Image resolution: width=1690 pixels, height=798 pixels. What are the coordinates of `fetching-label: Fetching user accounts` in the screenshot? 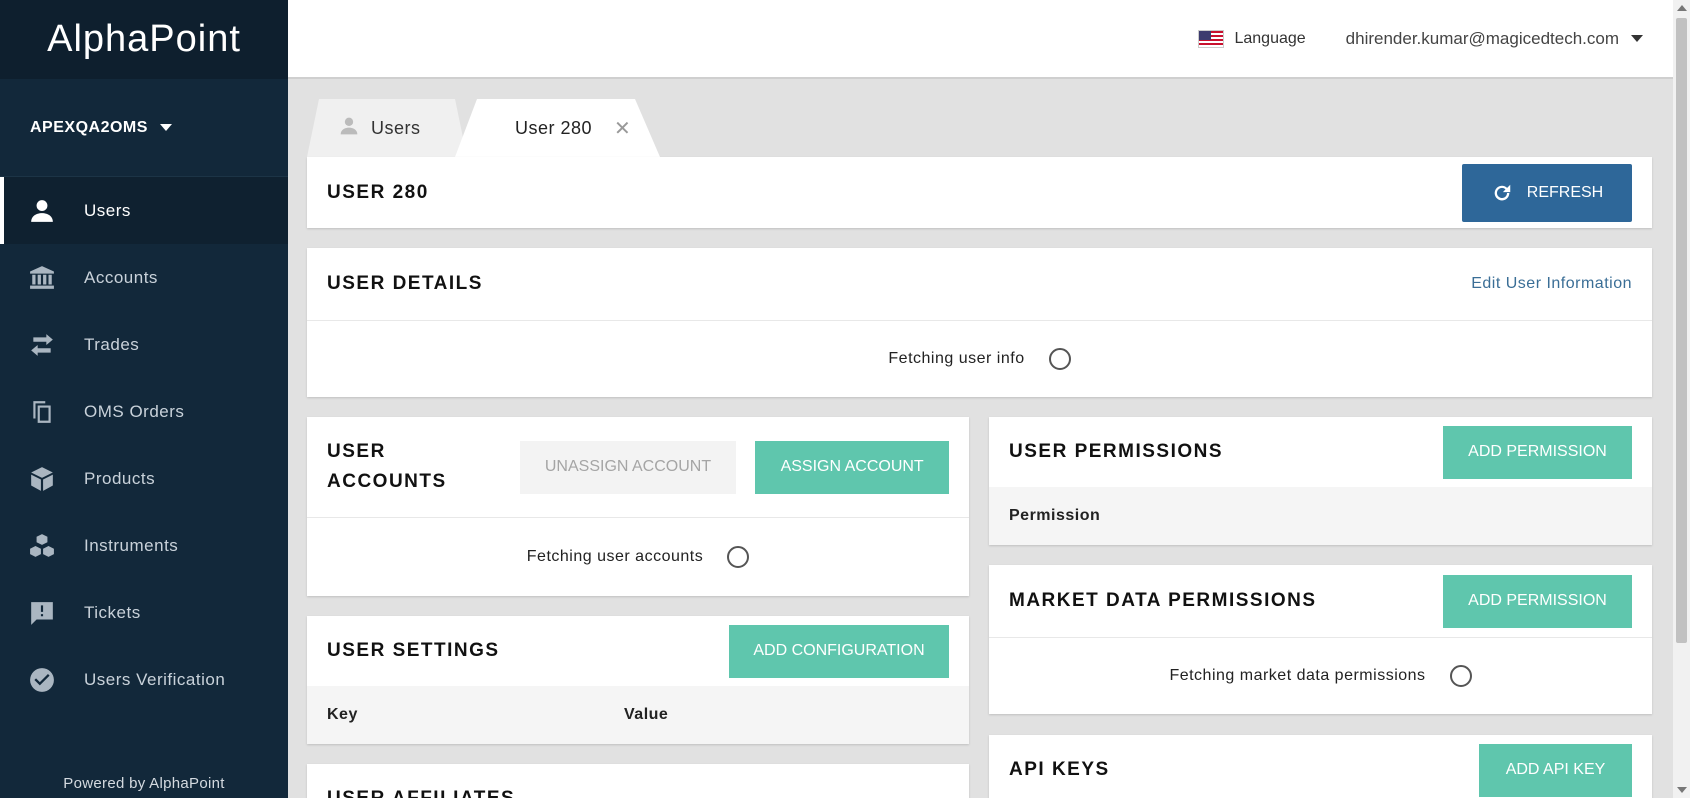 It's located at (615, 556).